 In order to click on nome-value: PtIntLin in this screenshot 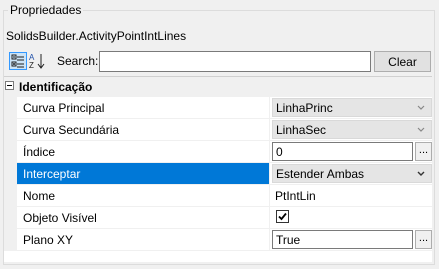, I will do `click(295, 196)`.